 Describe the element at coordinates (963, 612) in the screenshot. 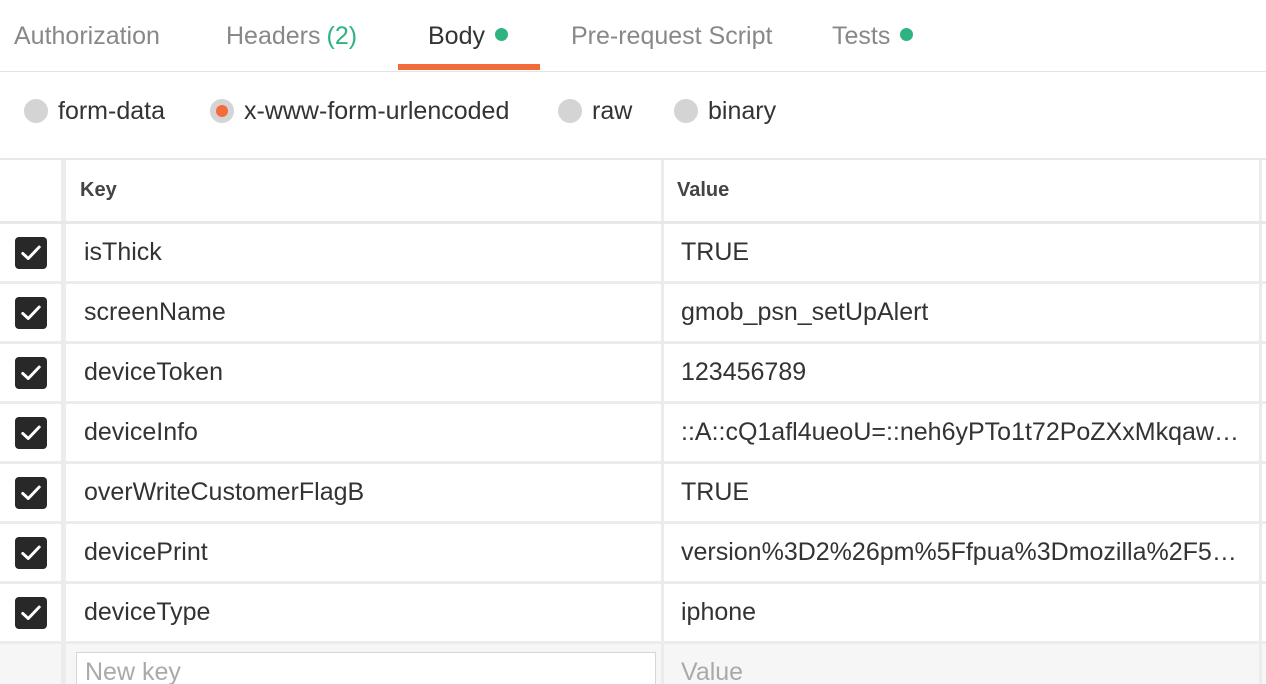

I see `row-value-field: iphone` at that location.